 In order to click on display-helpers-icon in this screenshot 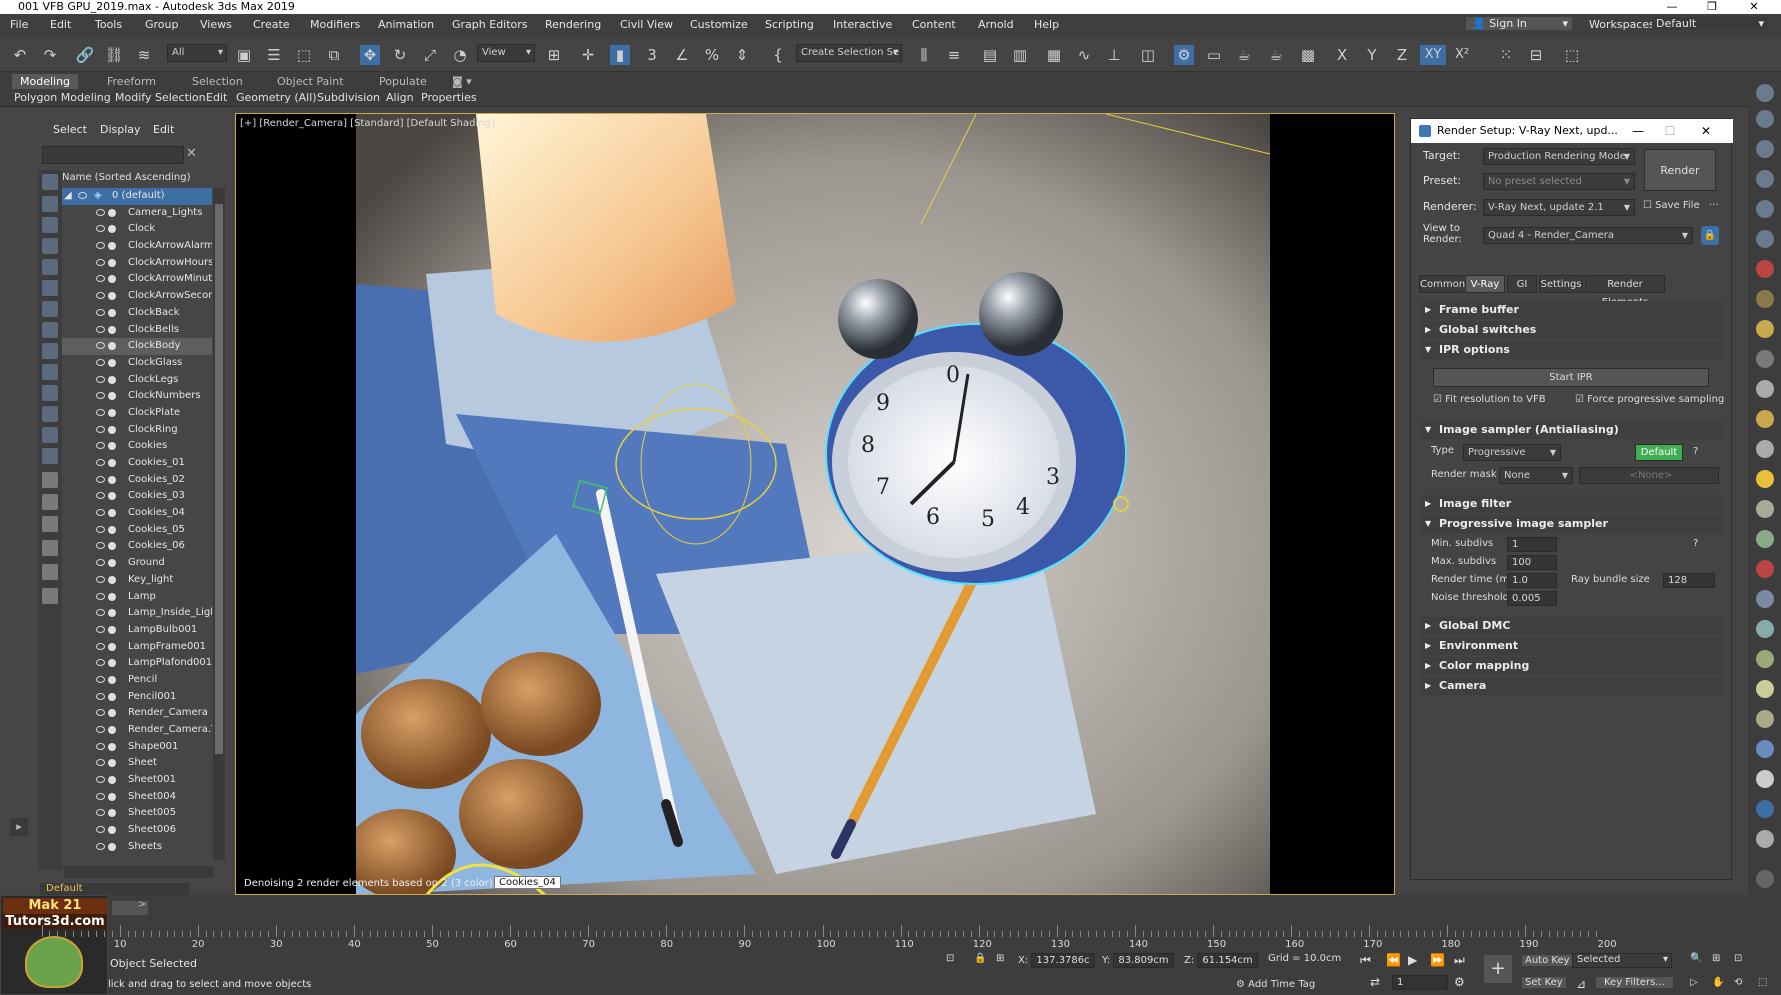, I will do `click(50, 288)`.